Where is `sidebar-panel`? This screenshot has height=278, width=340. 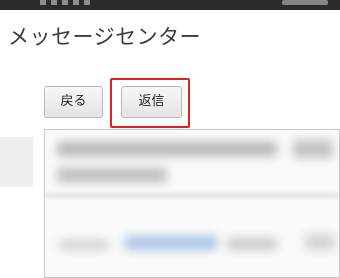 sidebar-panel is located at coordinates (16, 162).